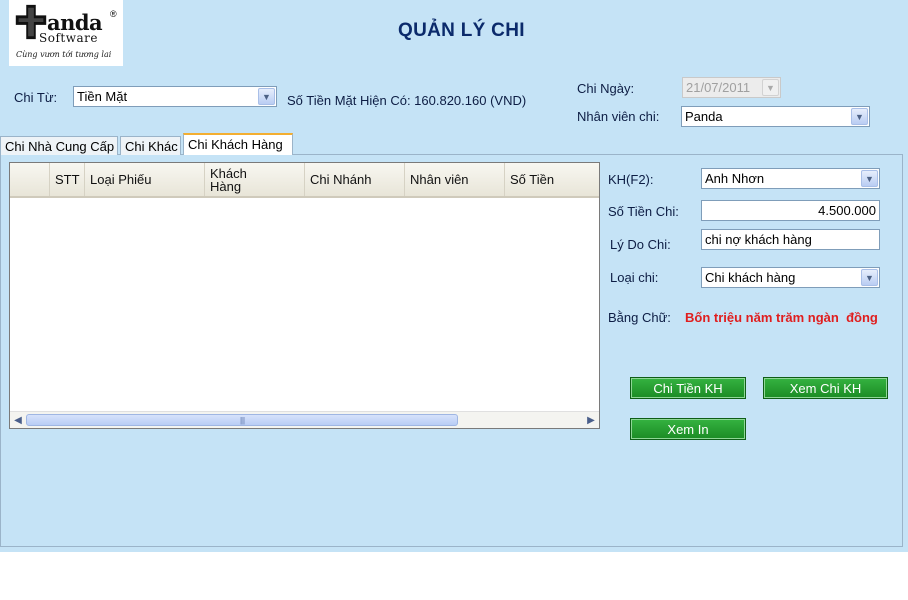 This screenshot has height=600, width=908. Describe the element at coordinates (242, 420) in the screenshot. I see `scroll-thumb: ||||` at that location.